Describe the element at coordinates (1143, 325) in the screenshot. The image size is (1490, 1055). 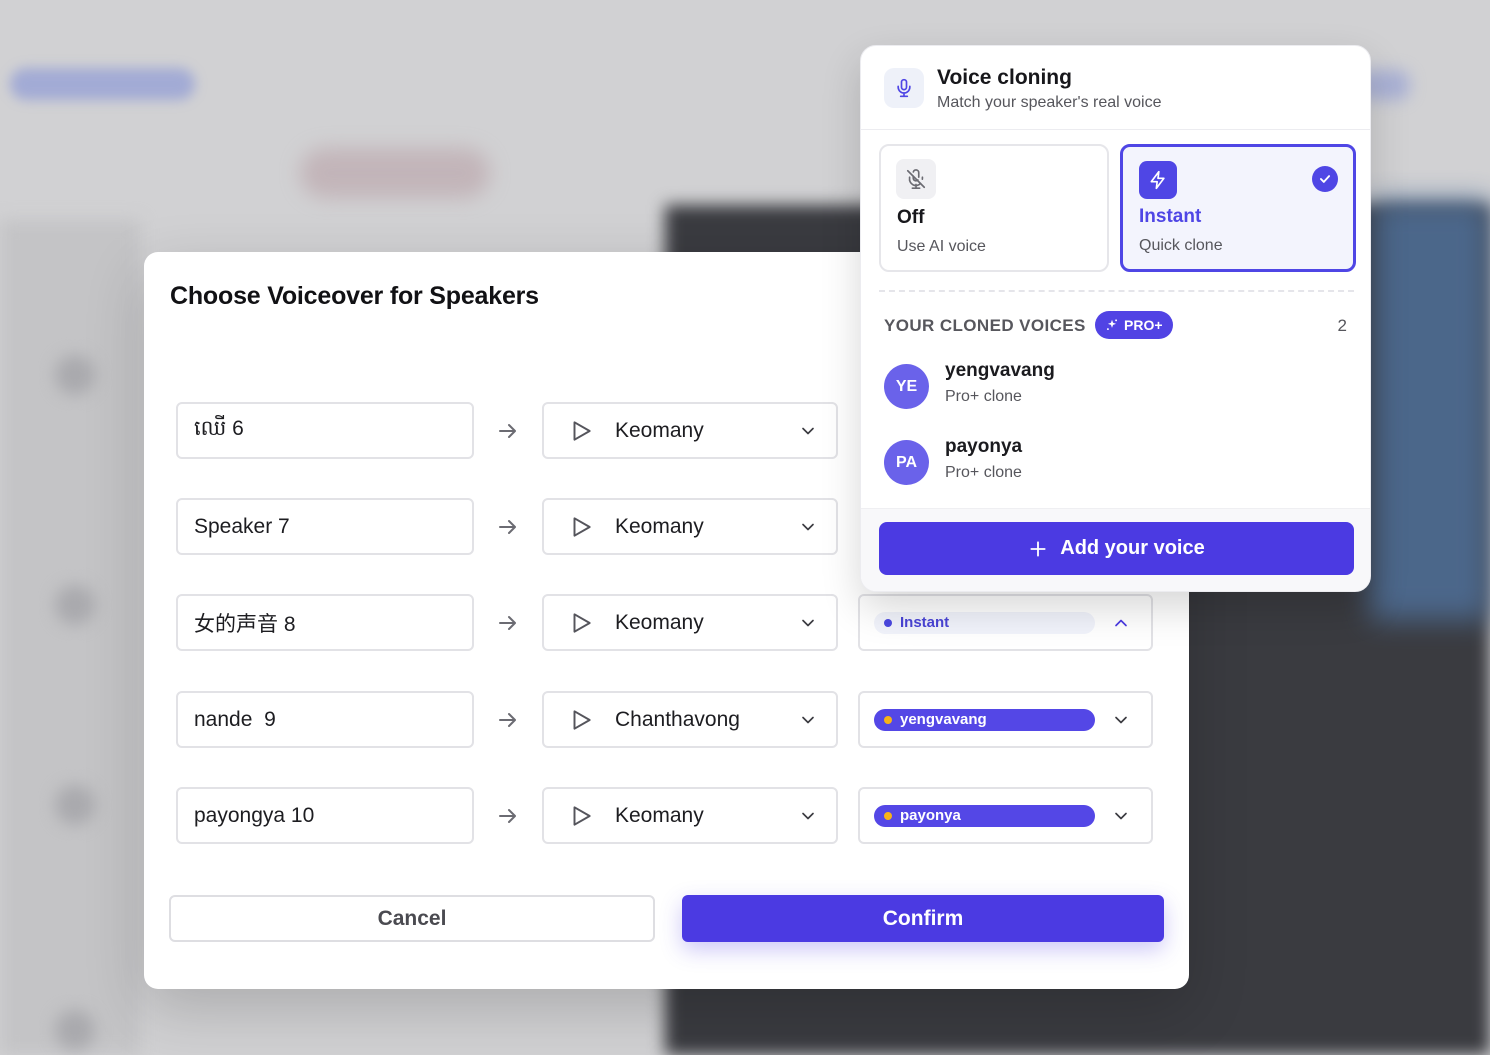
I see `pro-badge-label: PRO+` at that location.